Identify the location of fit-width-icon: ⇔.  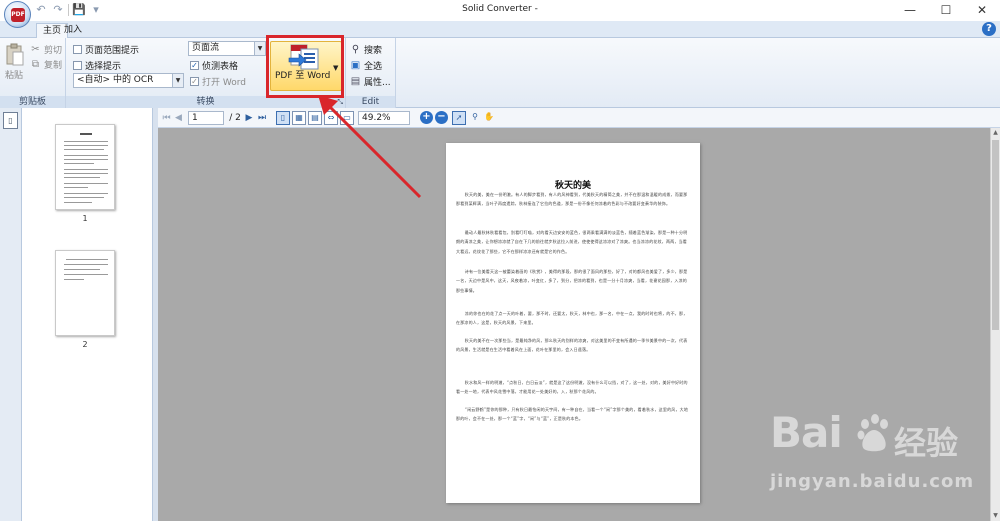
(331, 118).